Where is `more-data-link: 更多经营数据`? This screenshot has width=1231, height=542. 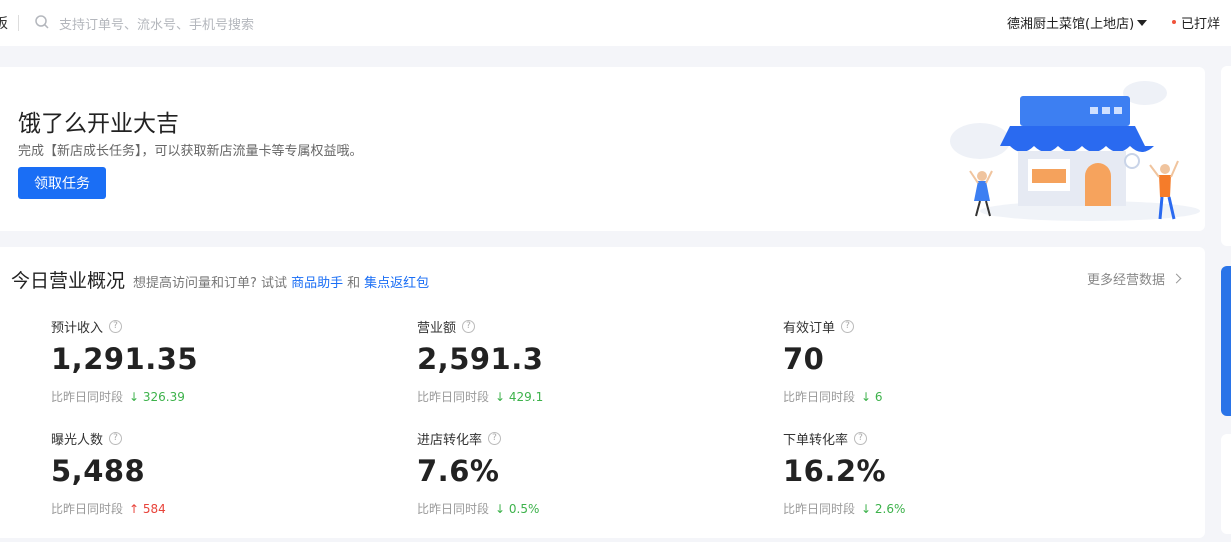
more-data-link: 更多经营数据 is located at coordinates (1134, 278).